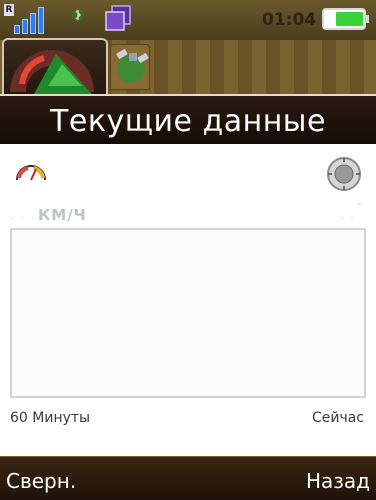  I want to click on softkey-bar: Сверн. Назад, so click(188, 478).